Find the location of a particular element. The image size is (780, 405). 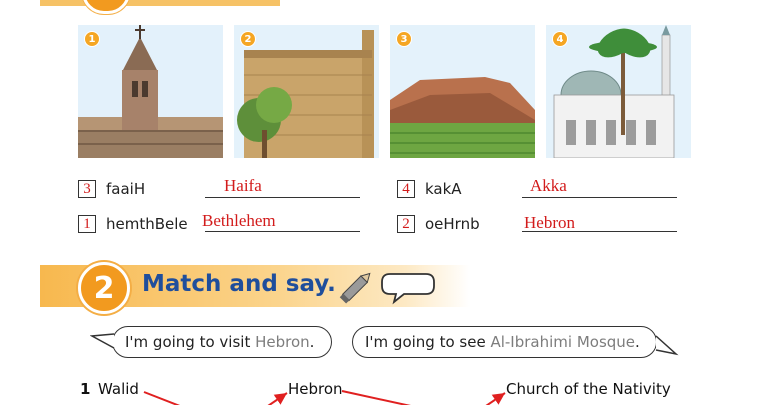

matching-lines is located at coordinates (324, 397).